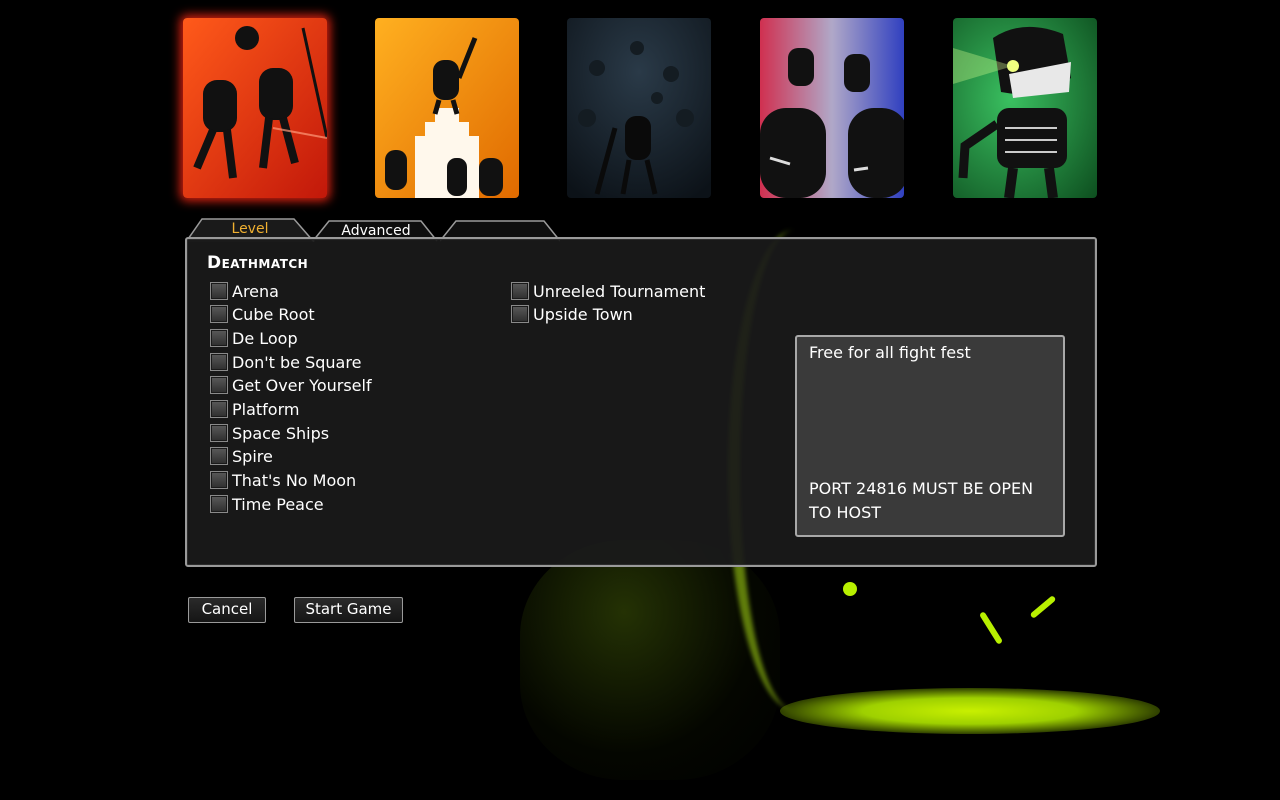  I want to click on tower-card-art, so click(447, 108).